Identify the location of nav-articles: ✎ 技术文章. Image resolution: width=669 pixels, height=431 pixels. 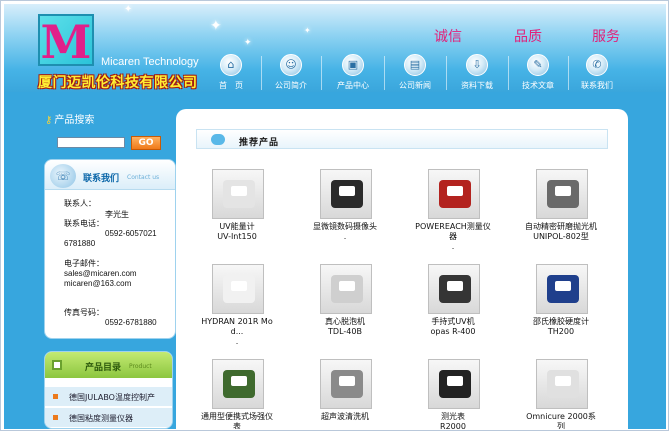
(538, 73).